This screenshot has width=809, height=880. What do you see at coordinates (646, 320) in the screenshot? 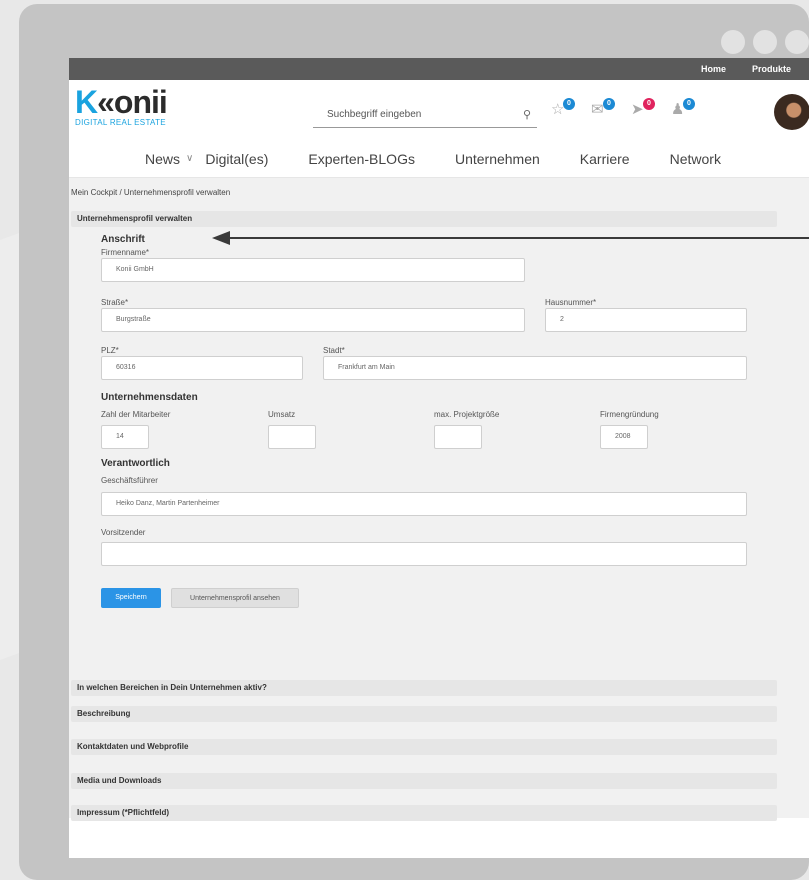
I see `hausnummer-field: 2` at bounding box center [646, 320].